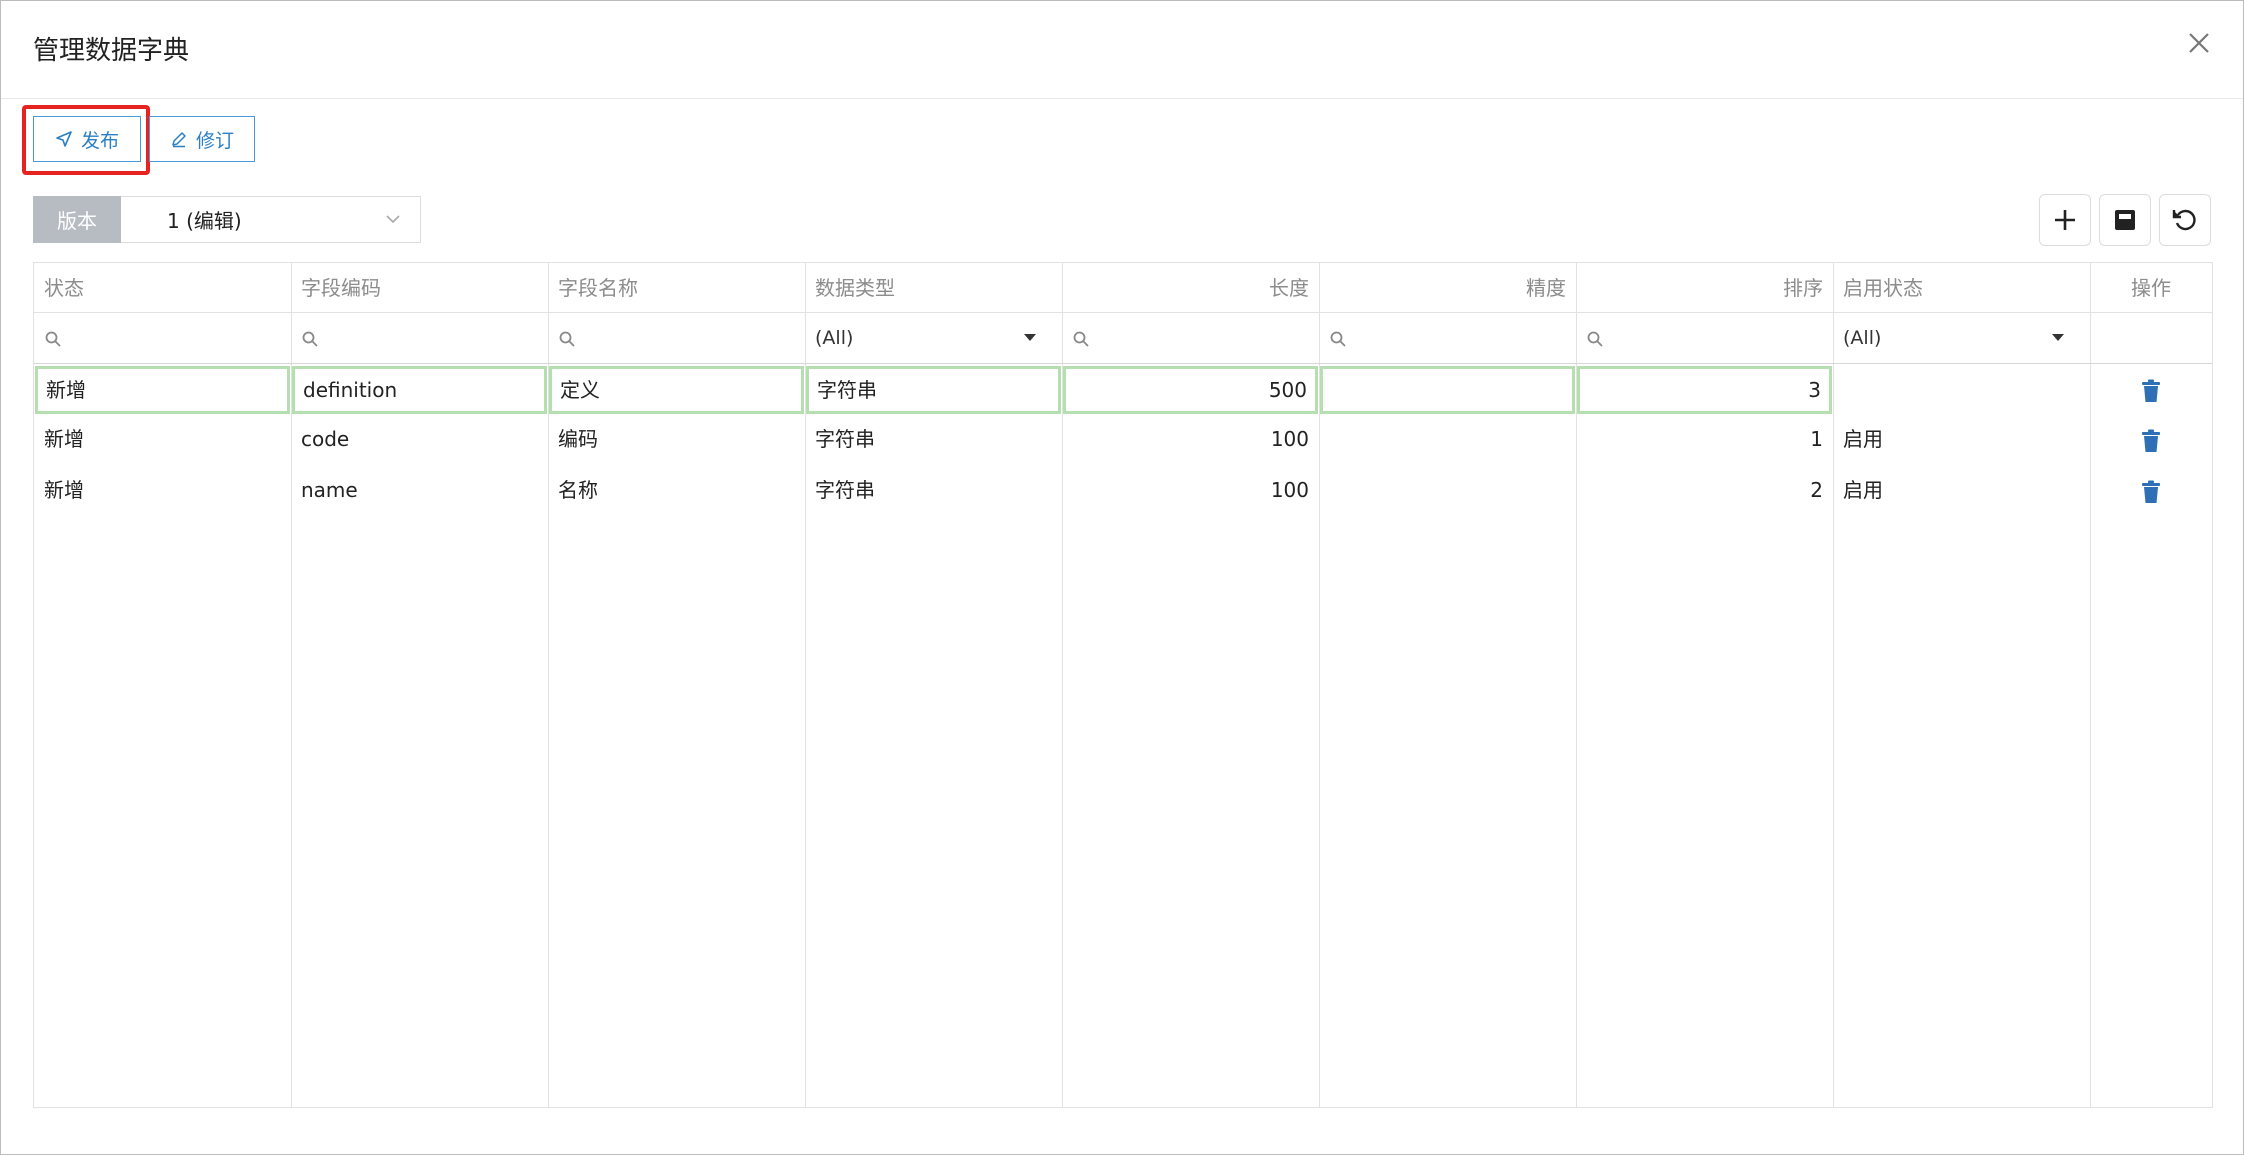 This screenshot has width=2244, height=1155. I want to click on cell-order: 2, so click(1704, 491).